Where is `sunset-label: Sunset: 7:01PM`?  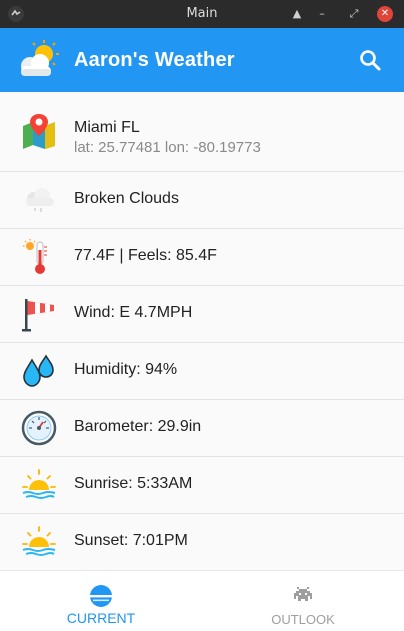
sunset-label: Sunset: 7:01PM is located at coordinates (131, 540).